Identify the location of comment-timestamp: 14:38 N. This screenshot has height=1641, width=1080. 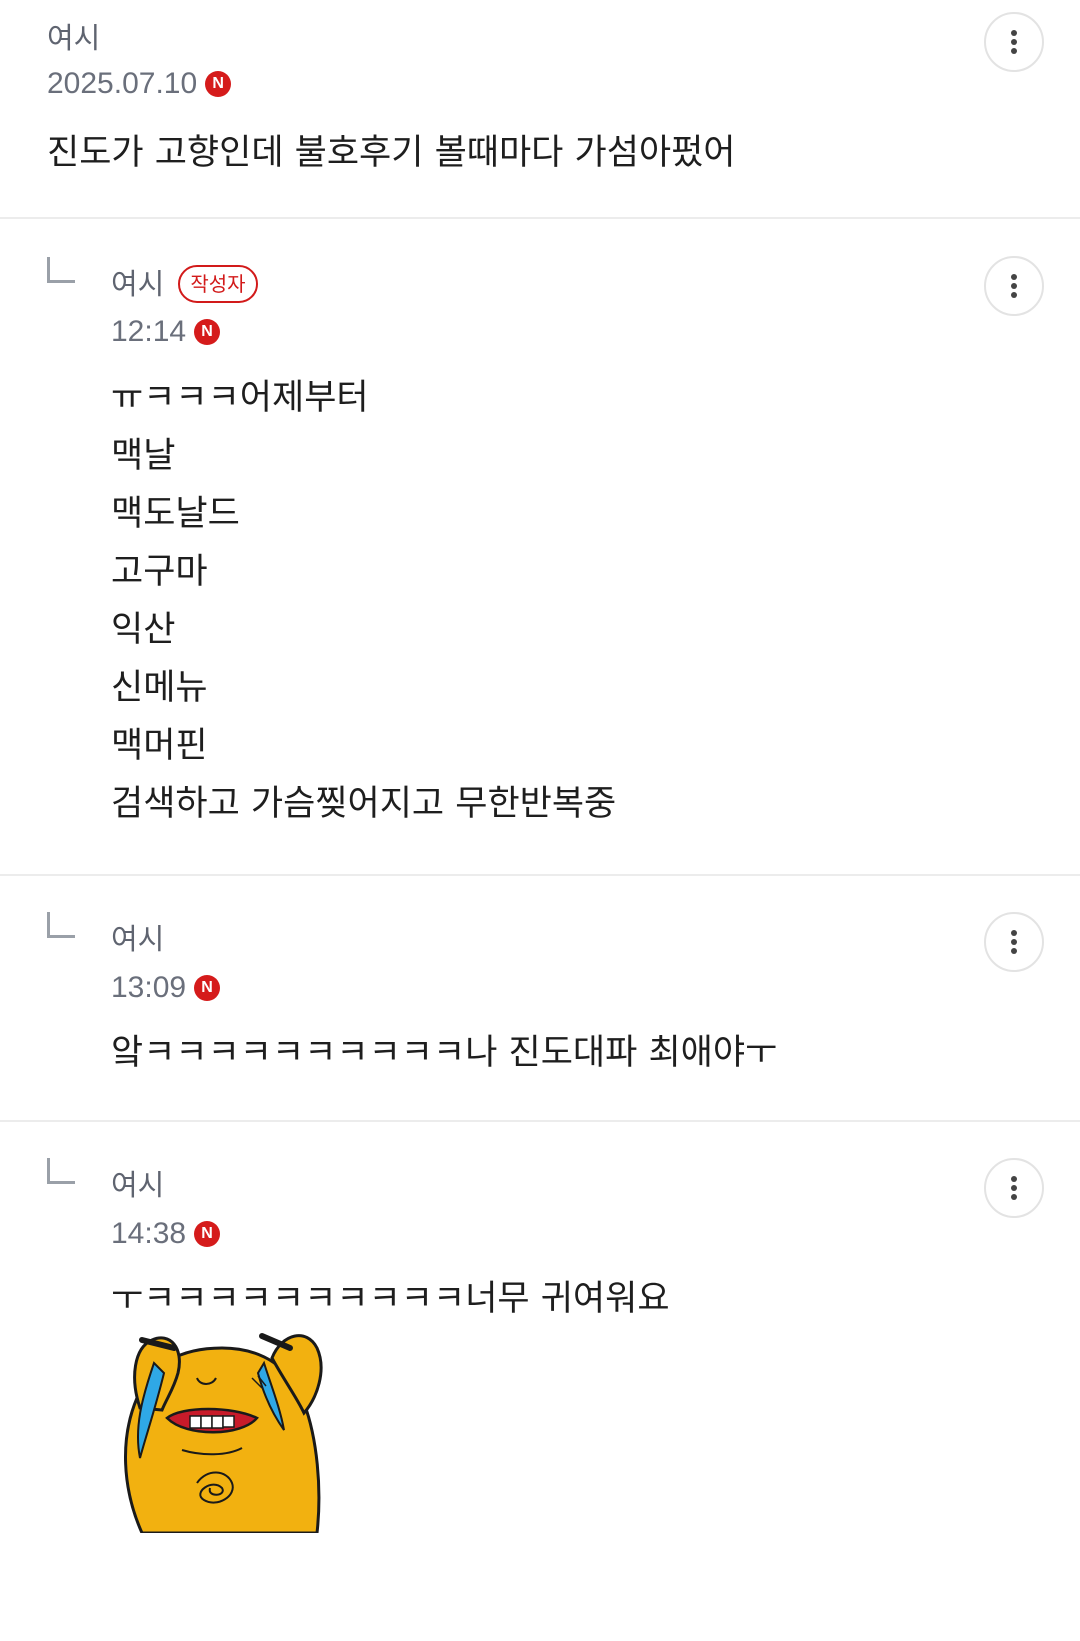
(166, 1234).